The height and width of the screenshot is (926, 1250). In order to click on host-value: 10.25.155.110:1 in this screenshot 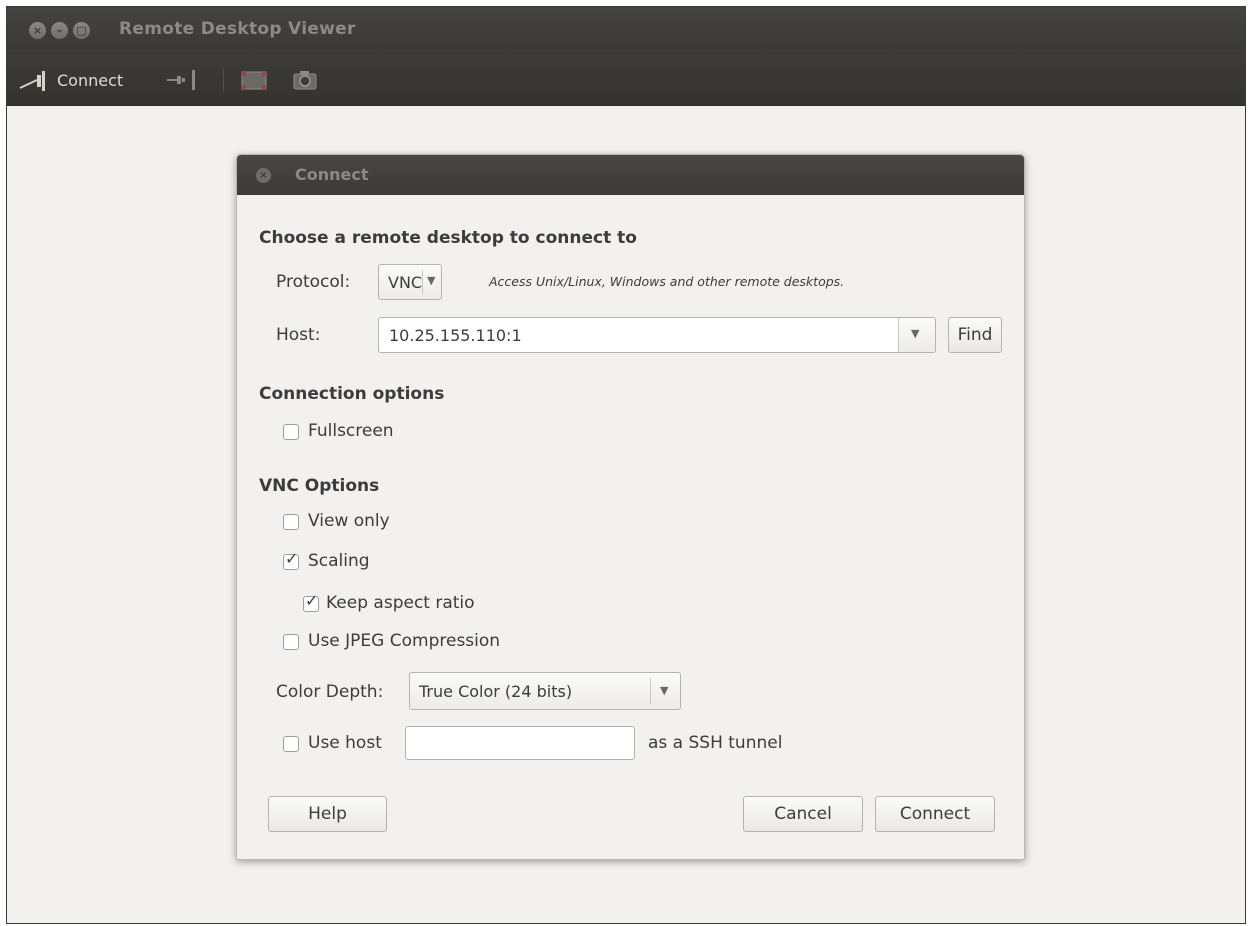, I will do `click(455, 335)`.